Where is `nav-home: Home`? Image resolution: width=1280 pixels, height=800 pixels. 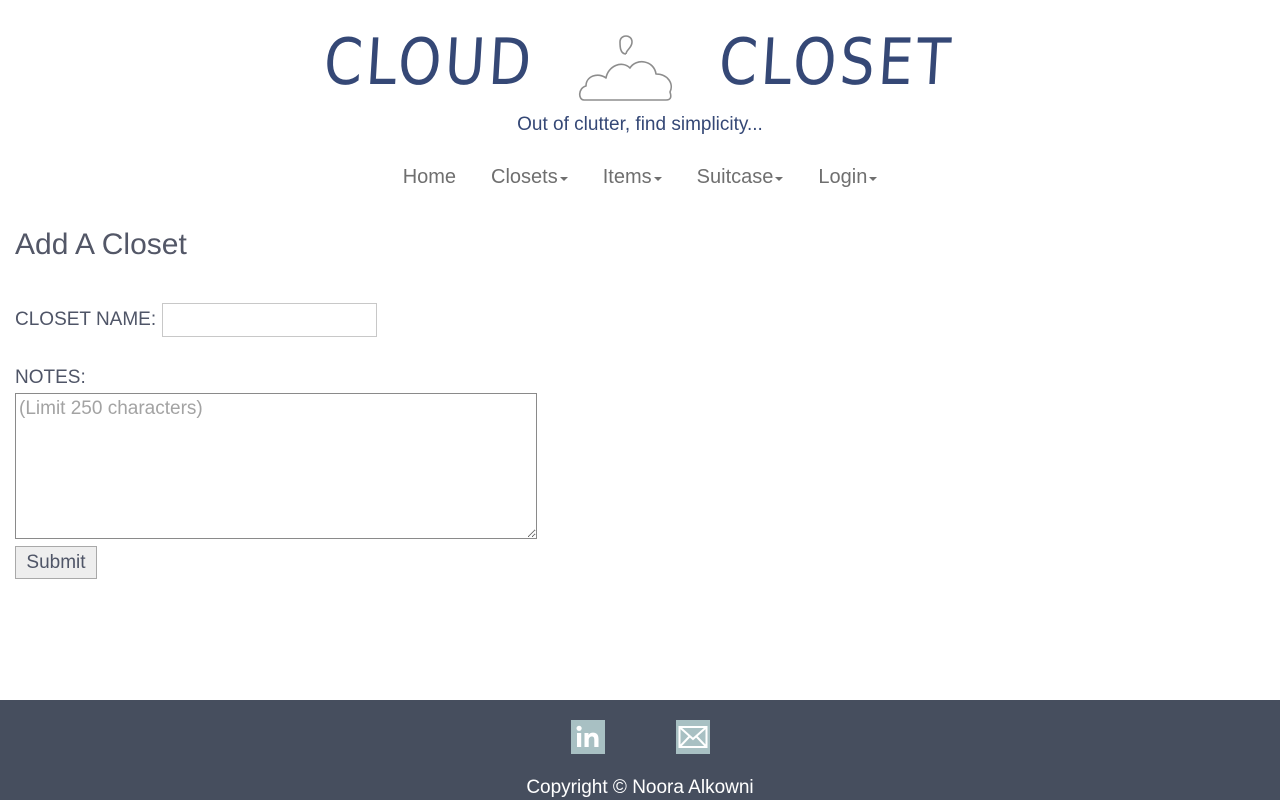
nav-home: Home is located at coordinates (429, 177).